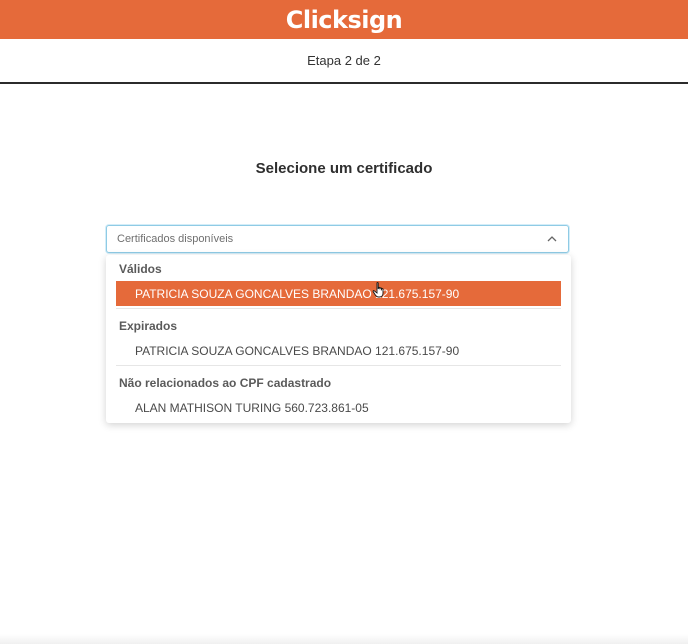 This screenshot has height=644, width=688. I want to click on certificate-select-placeholder: Certificados disponíveis, so click(175, 239).